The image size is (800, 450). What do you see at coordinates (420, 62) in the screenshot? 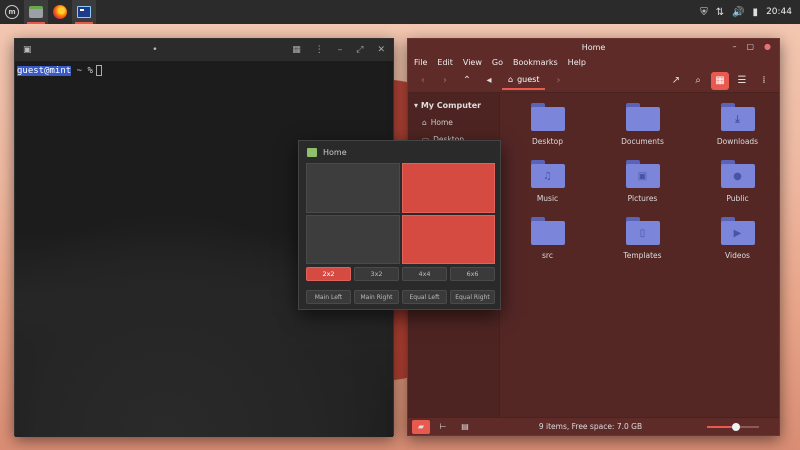
I see `menu-file: File` at bounding box center [420, 62].